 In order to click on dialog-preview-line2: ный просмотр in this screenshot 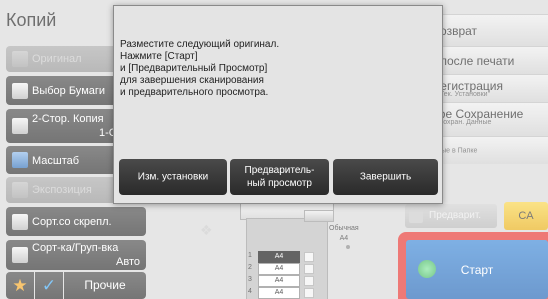, I will do `click(279, 183)`.